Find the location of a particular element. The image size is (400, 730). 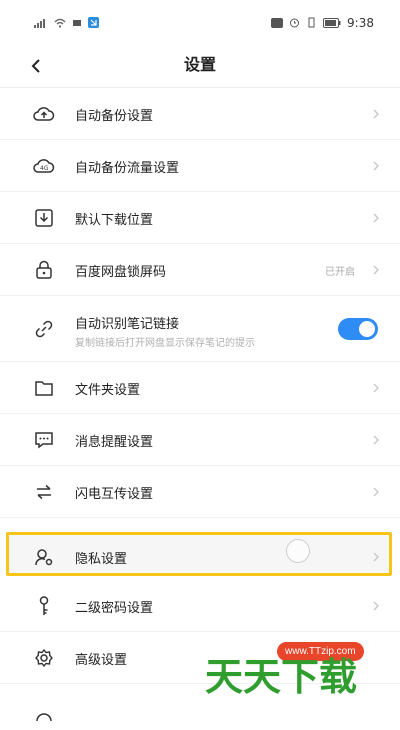

watermark-logo: www.TTzip.com 天天下载 is located at coordinates (295, 673).